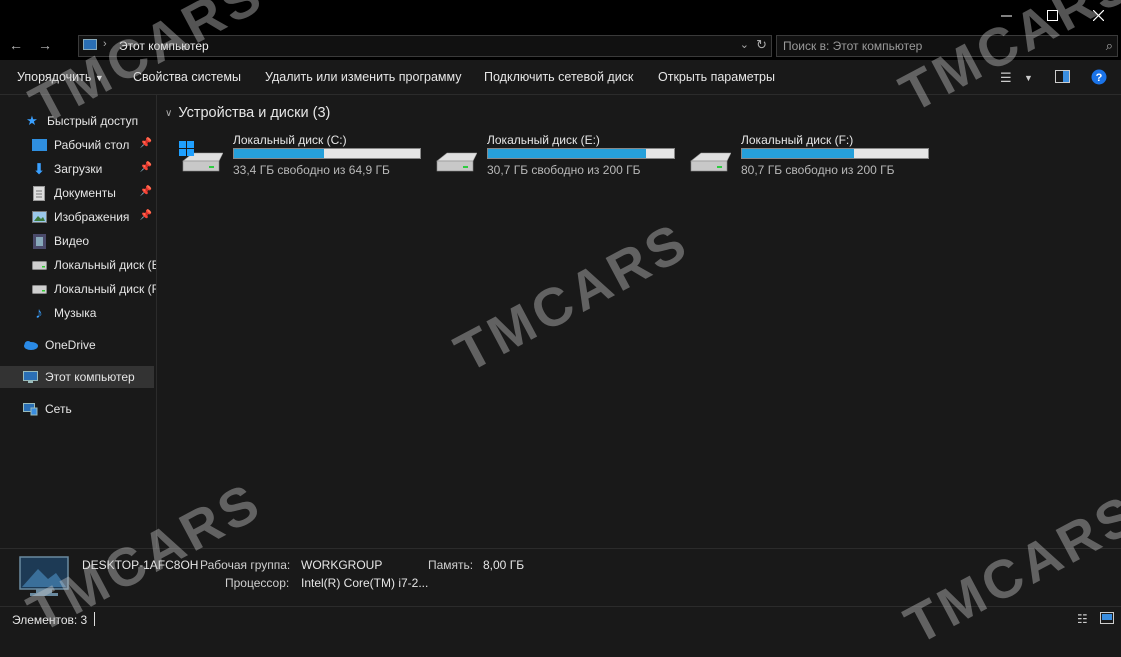  What do you see at coordinates (85, 193) in the screenshot?
I see `sidebar-item-label: Документы` at bounding box center [85, 193].